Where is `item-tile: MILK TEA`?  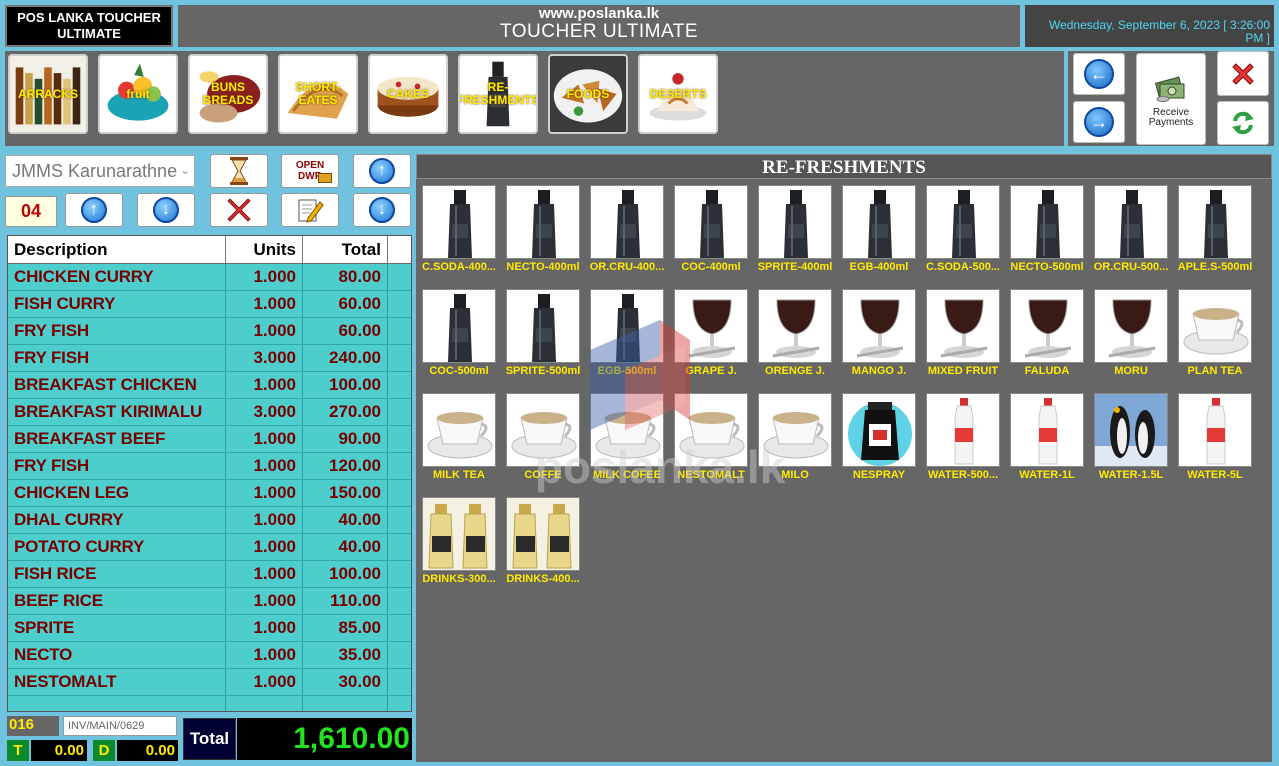 item-tile: MILK TEA is located at coordinates (459, 441).